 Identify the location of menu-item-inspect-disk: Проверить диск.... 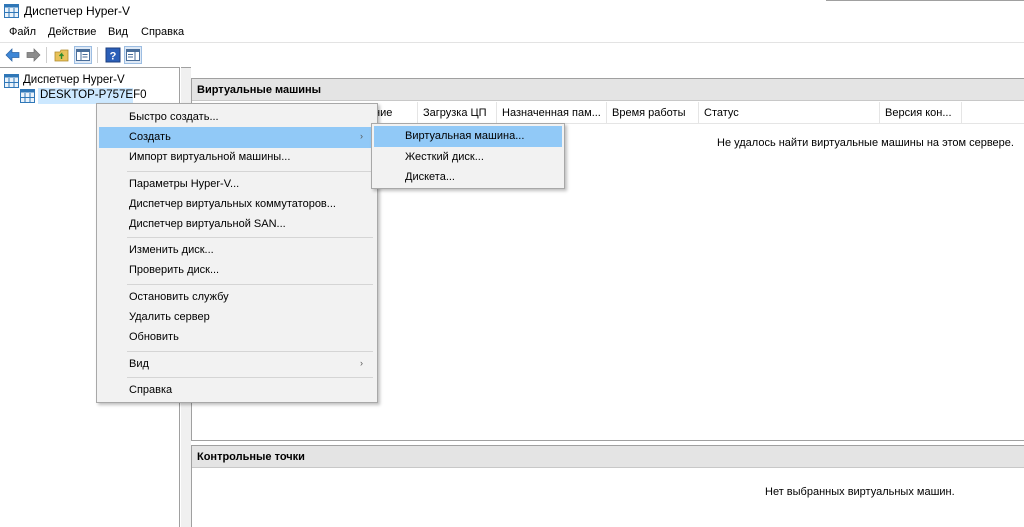
(237, 270).